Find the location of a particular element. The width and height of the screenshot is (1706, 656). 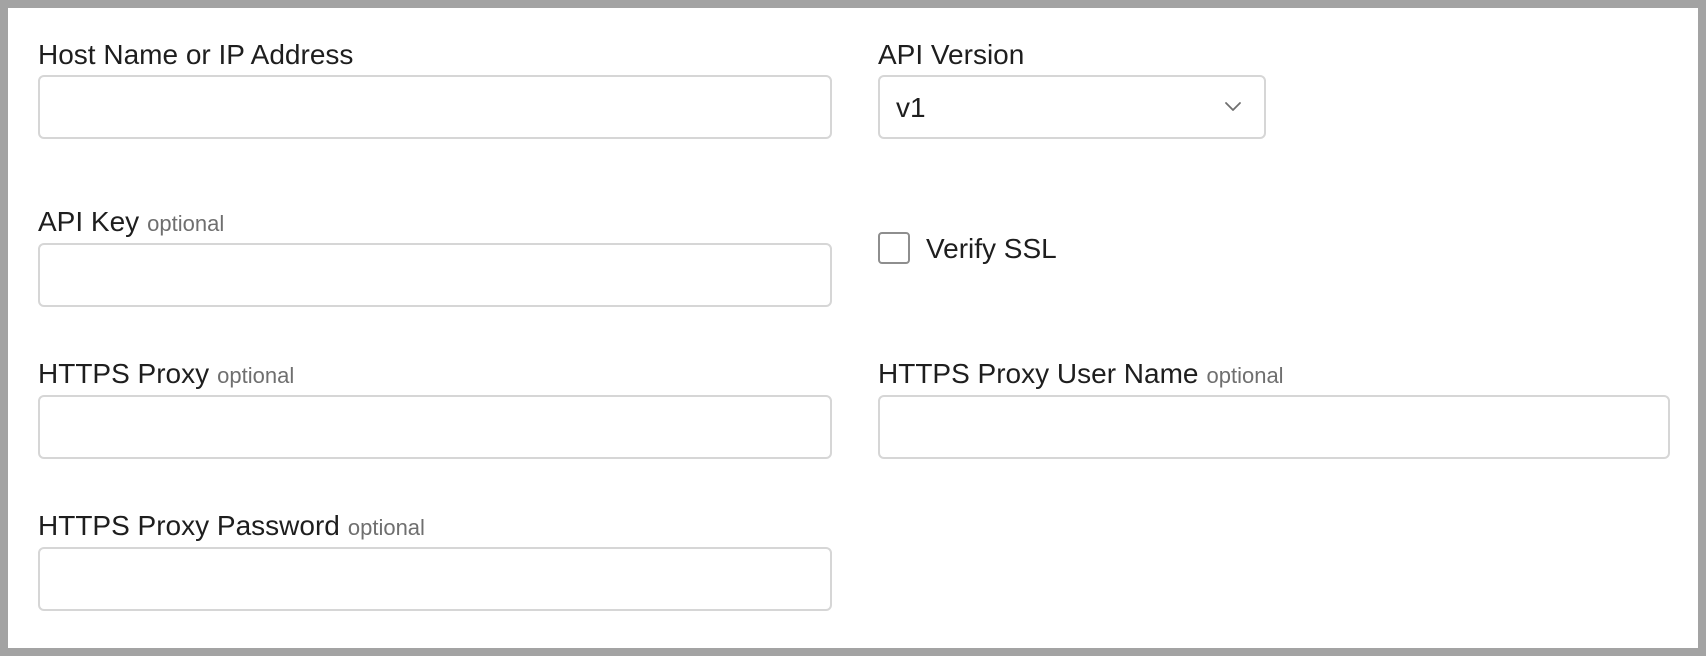

host-label: Host Name or IP Address is located at coordinates (195, 55).